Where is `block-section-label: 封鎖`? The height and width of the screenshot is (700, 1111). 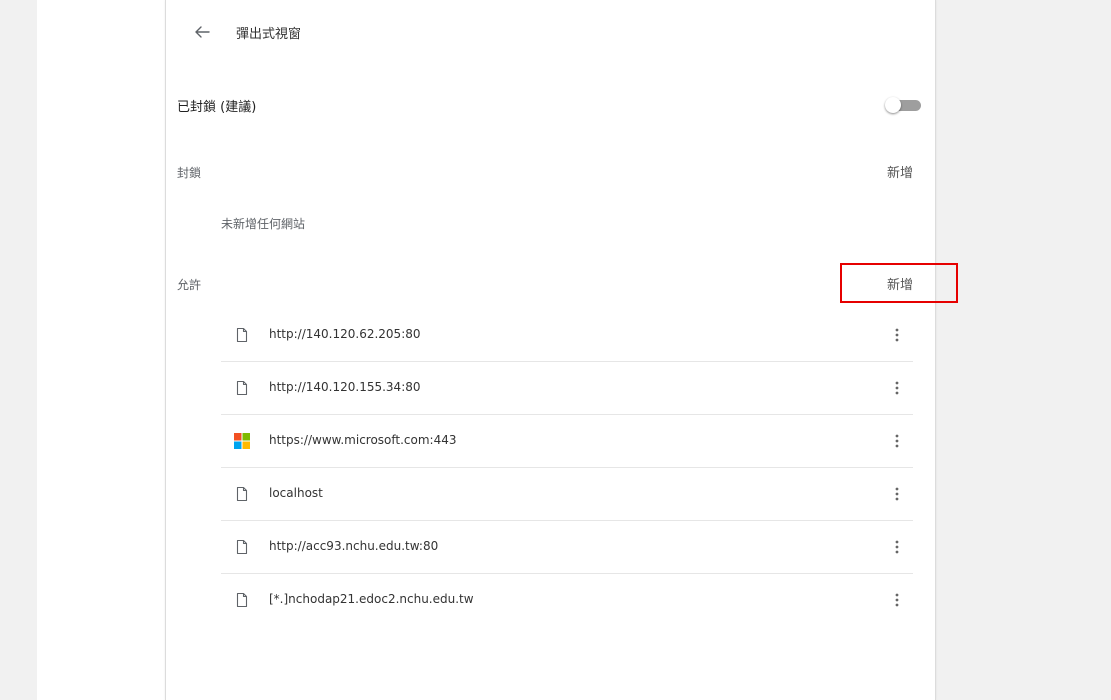
block-section-label: 封鎖 is located at coordinates (189, 173).